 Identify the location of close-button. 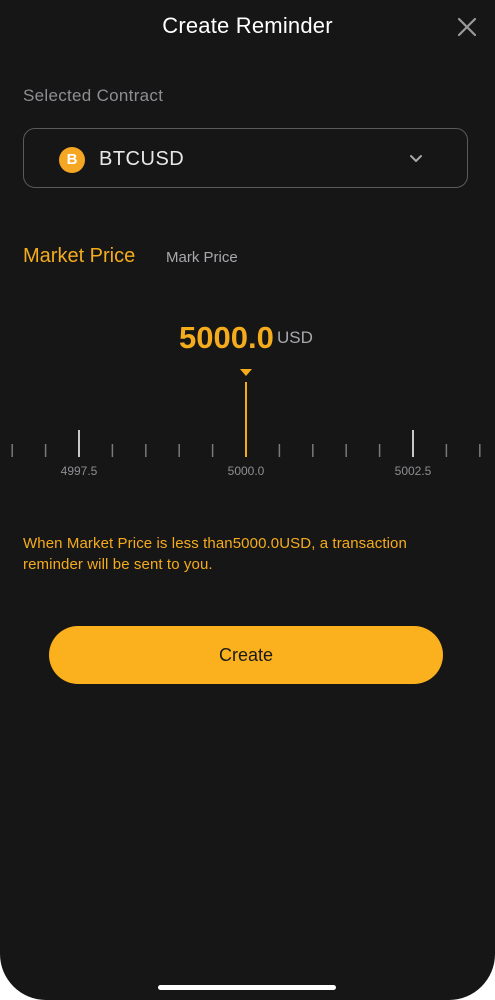
(467, 27).